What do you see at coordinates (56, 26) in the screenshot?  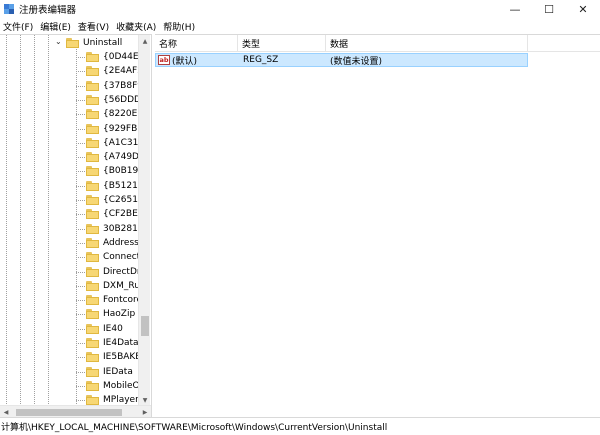 I see `menu-edit: 编辑(E)` at bounding box center [56, 26].